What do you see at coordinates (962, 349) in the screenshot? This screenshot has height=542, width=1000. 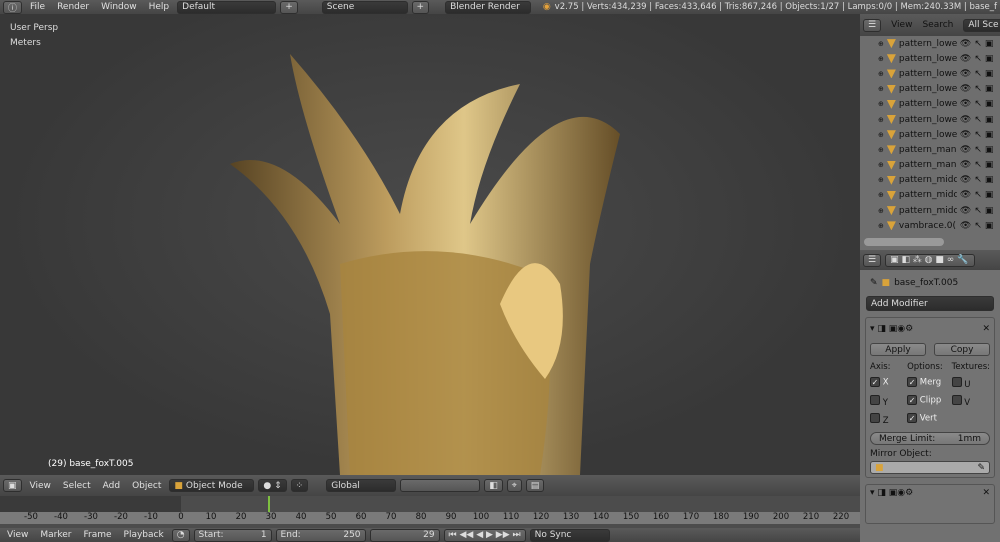 I see `copy-button: Copy` at bounding box center [962, 349].